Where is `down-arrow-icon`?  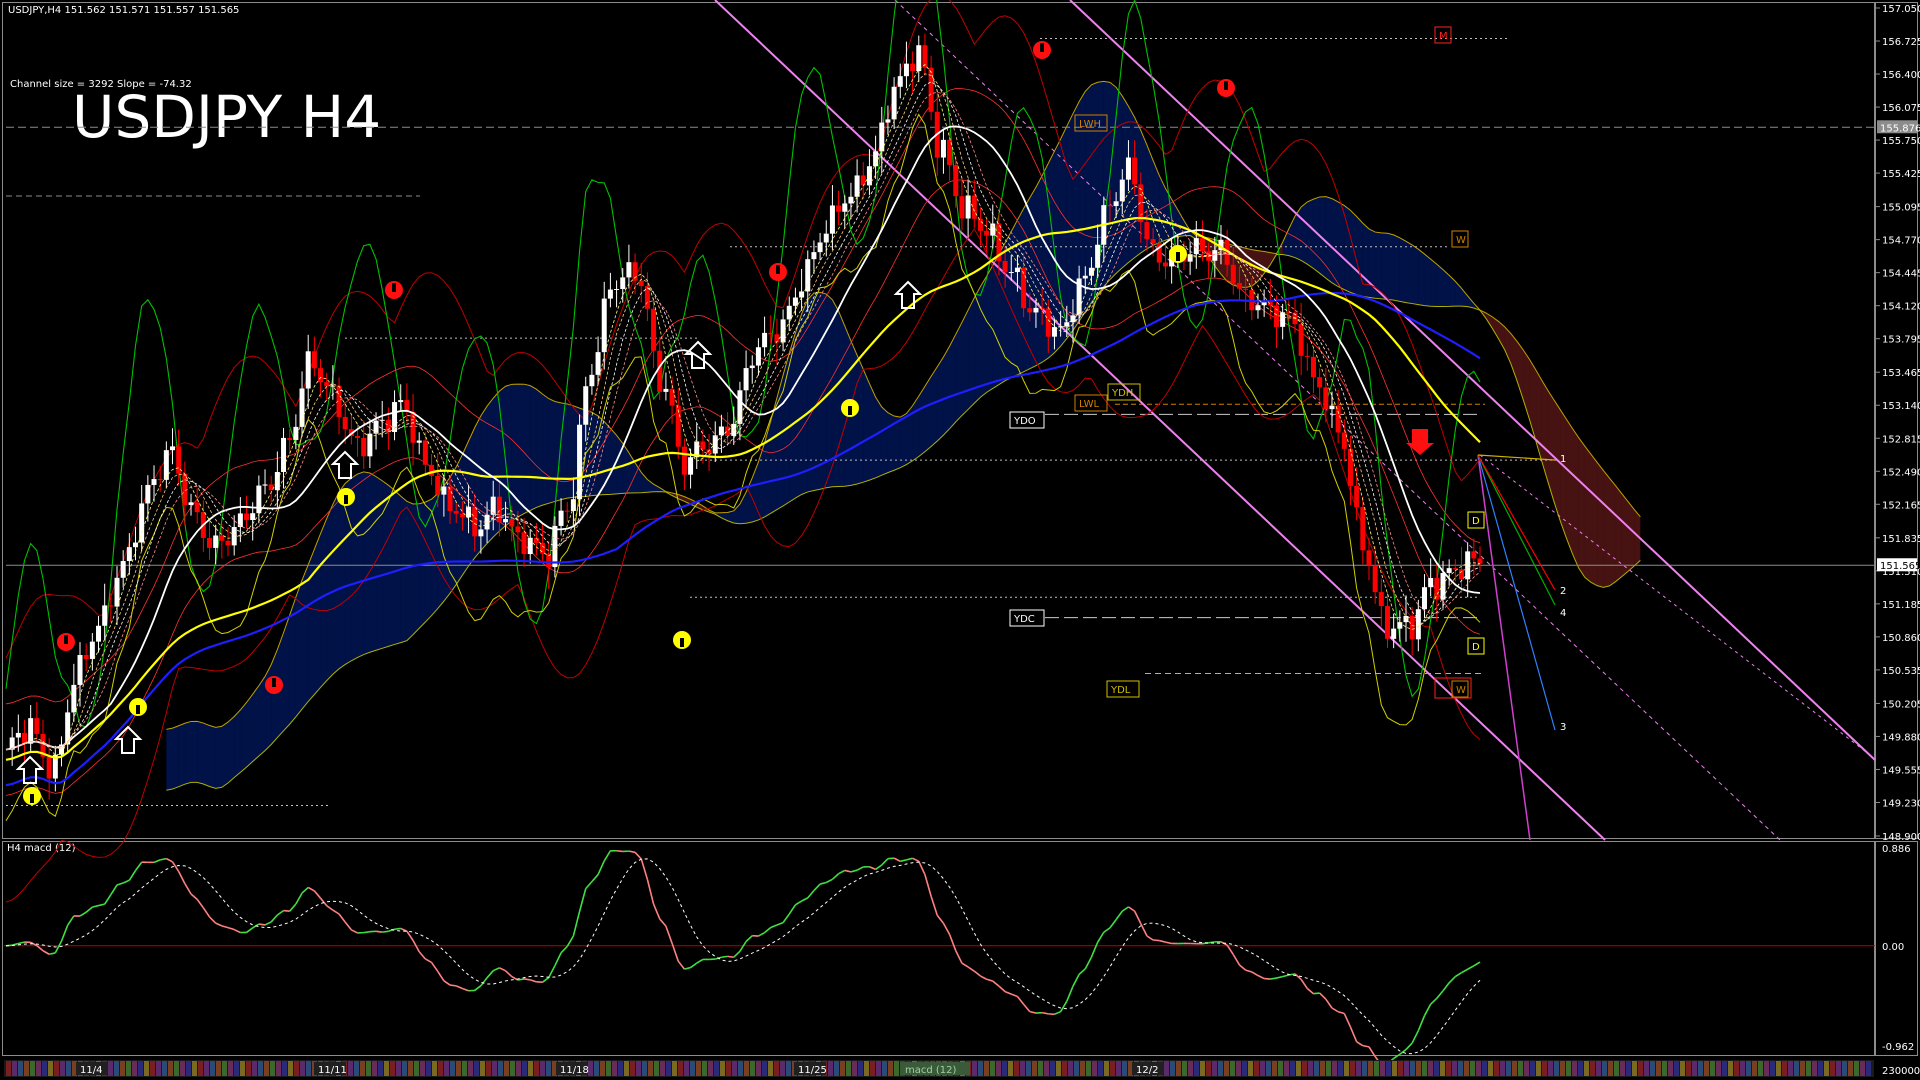
down-arrow-icon is located at coordinates (1420, 442).